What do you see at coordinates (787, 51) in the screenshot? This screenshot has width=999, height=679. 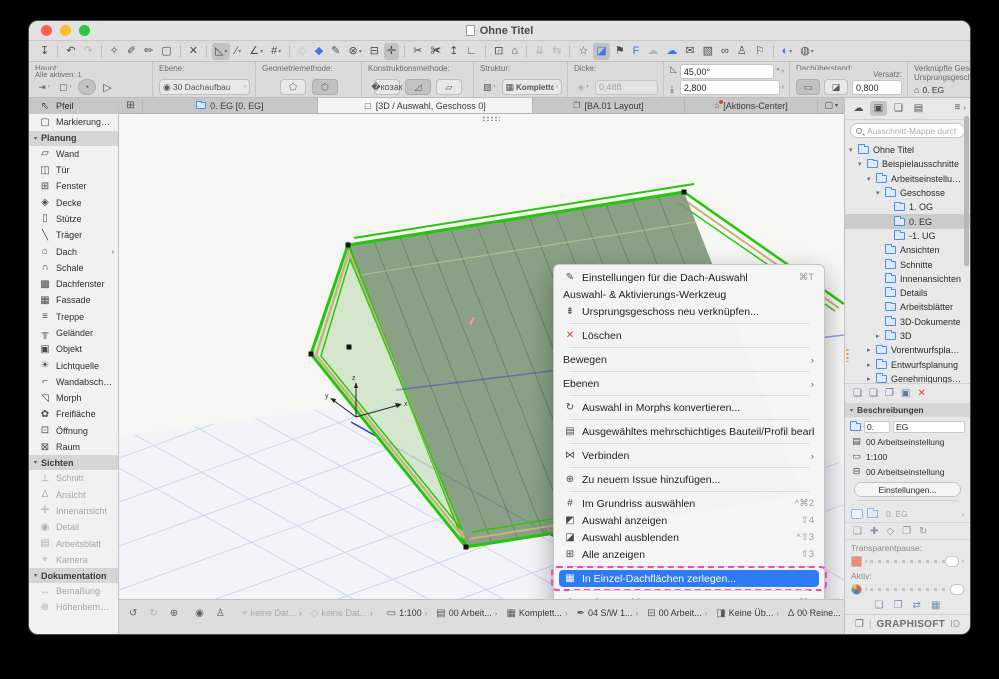 I see `render-settings: ◐ ▾` at bounding box center [787, 51].